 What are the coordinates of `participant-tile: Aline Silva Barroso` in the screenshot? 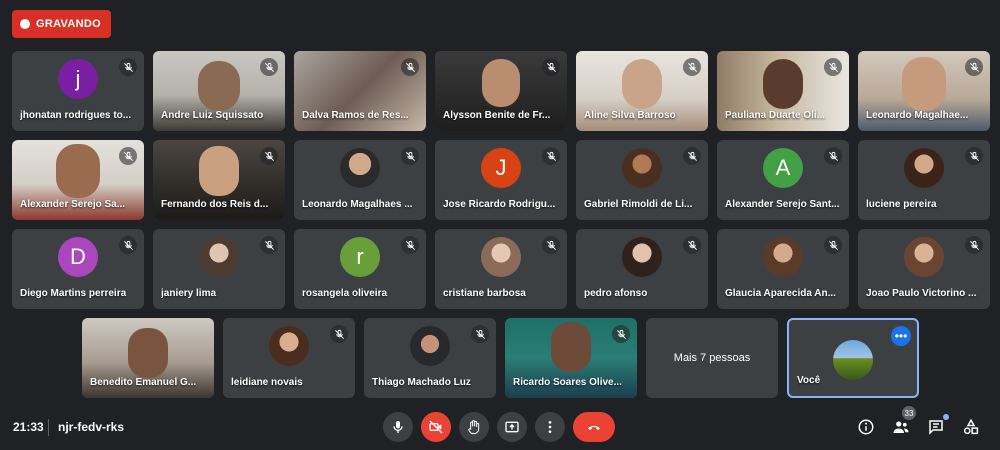 It's located at (642, 91).